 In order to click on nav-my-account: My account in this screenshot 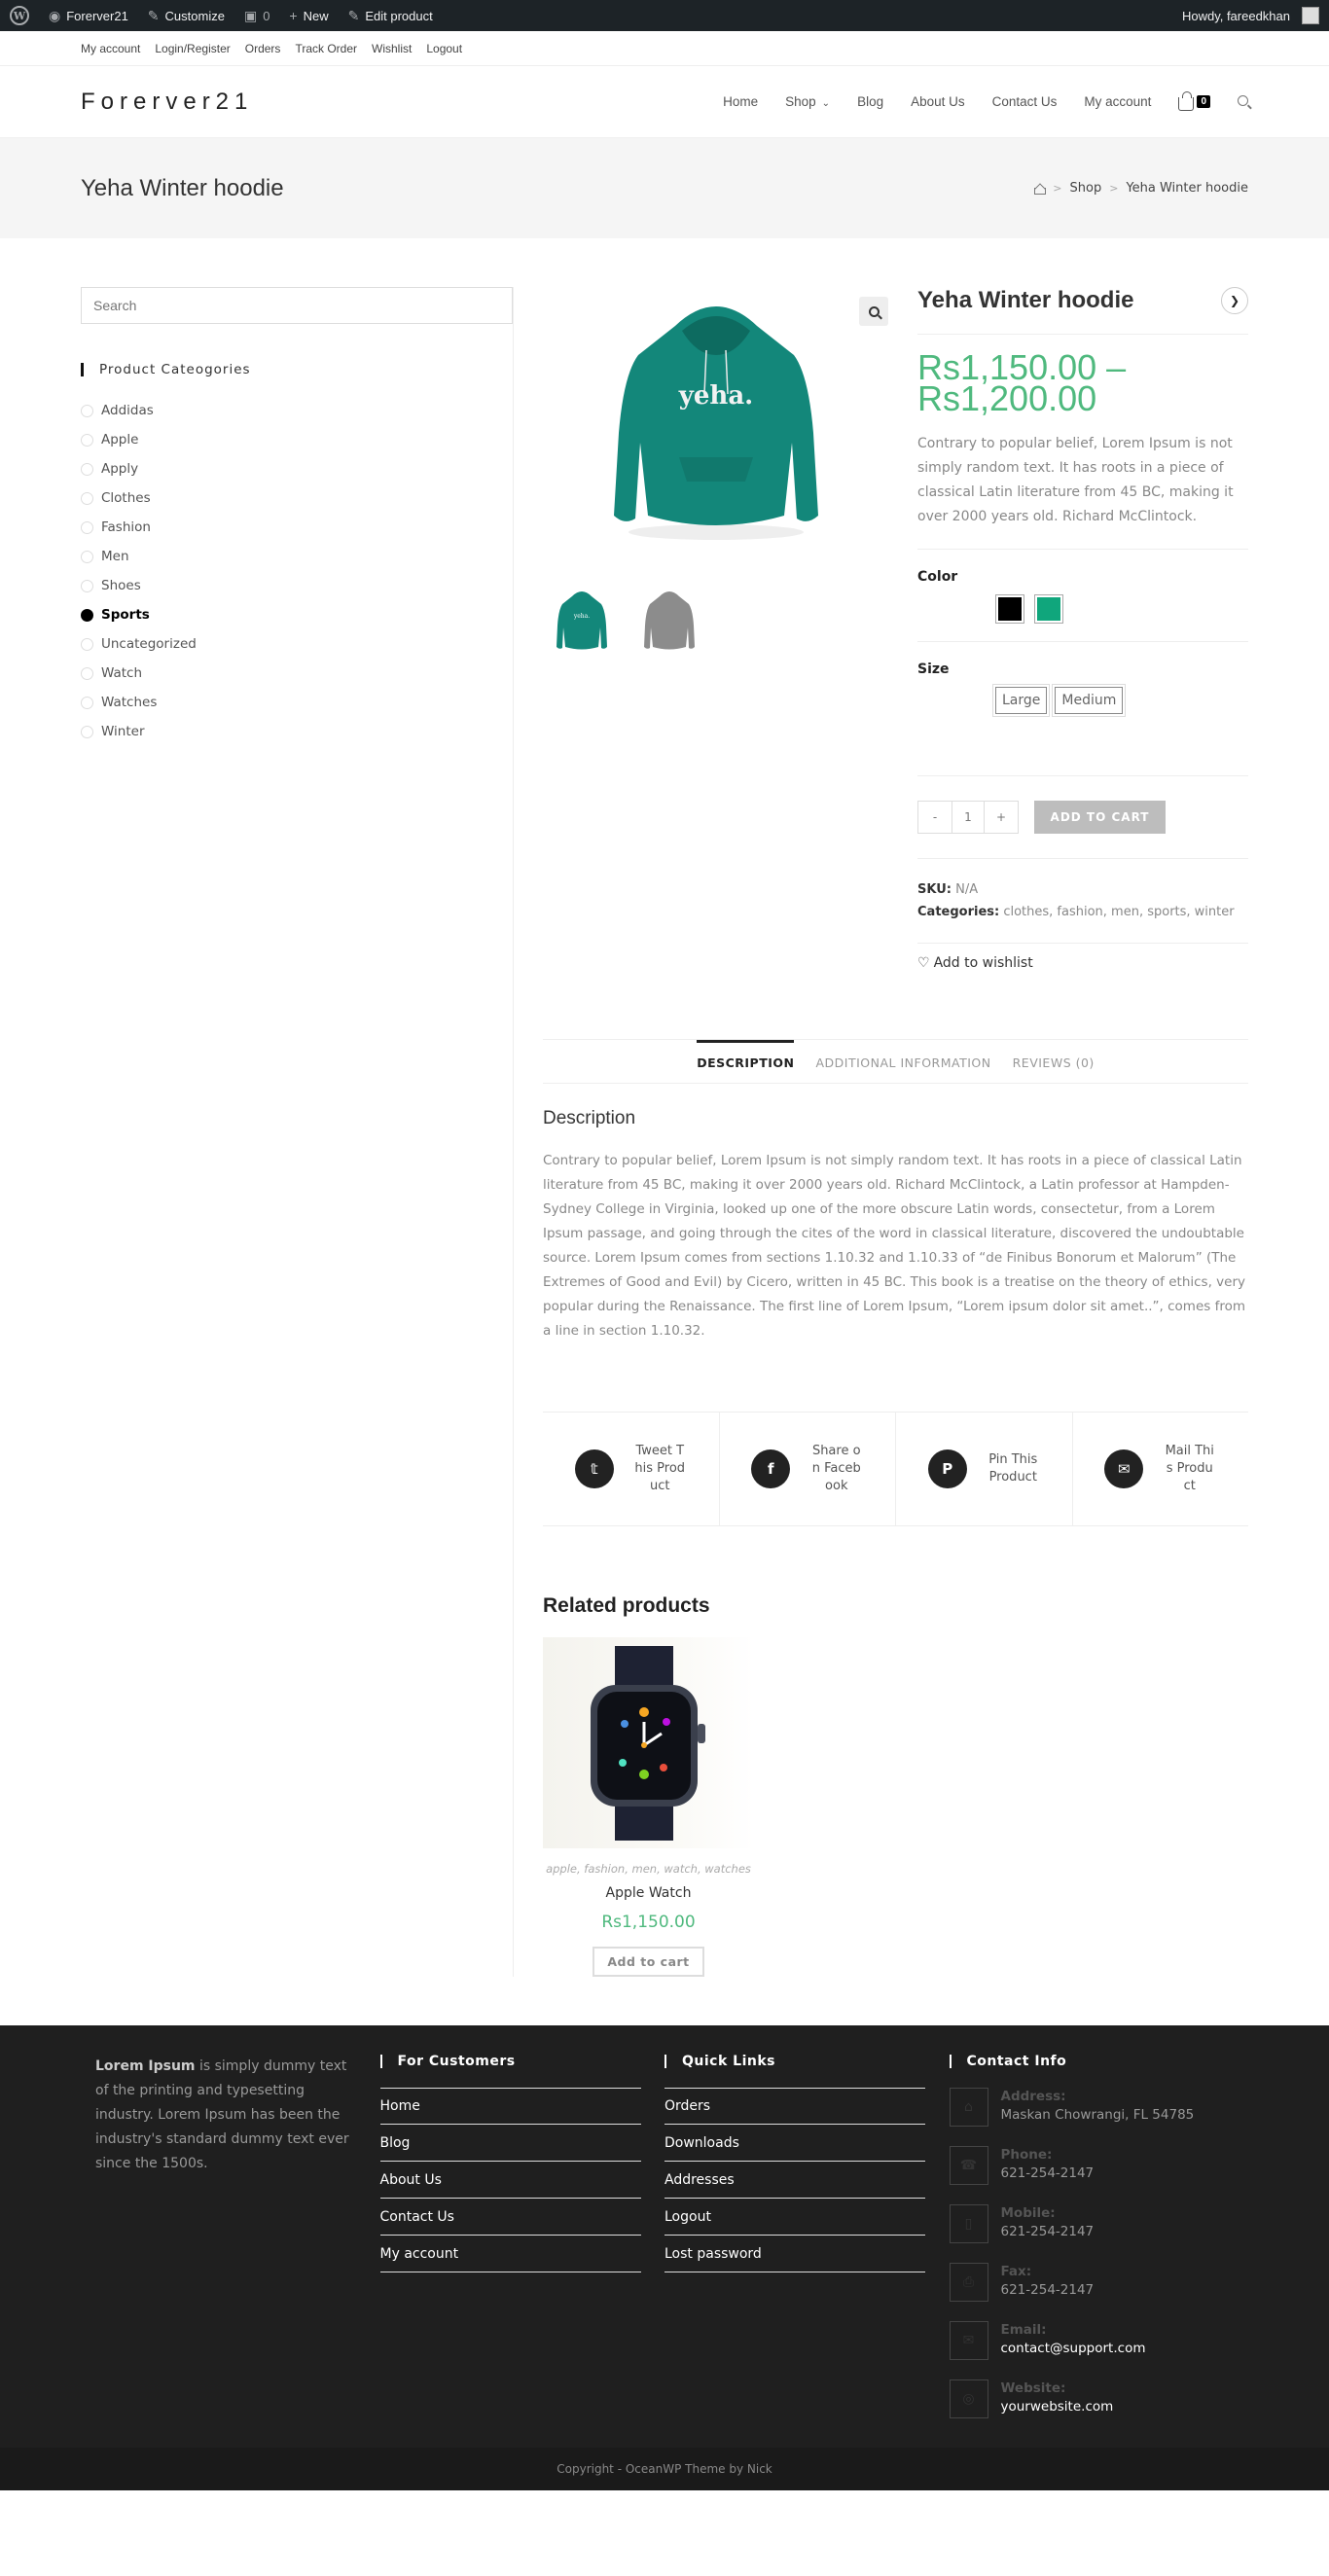, I will do `click(1117, 101)`.